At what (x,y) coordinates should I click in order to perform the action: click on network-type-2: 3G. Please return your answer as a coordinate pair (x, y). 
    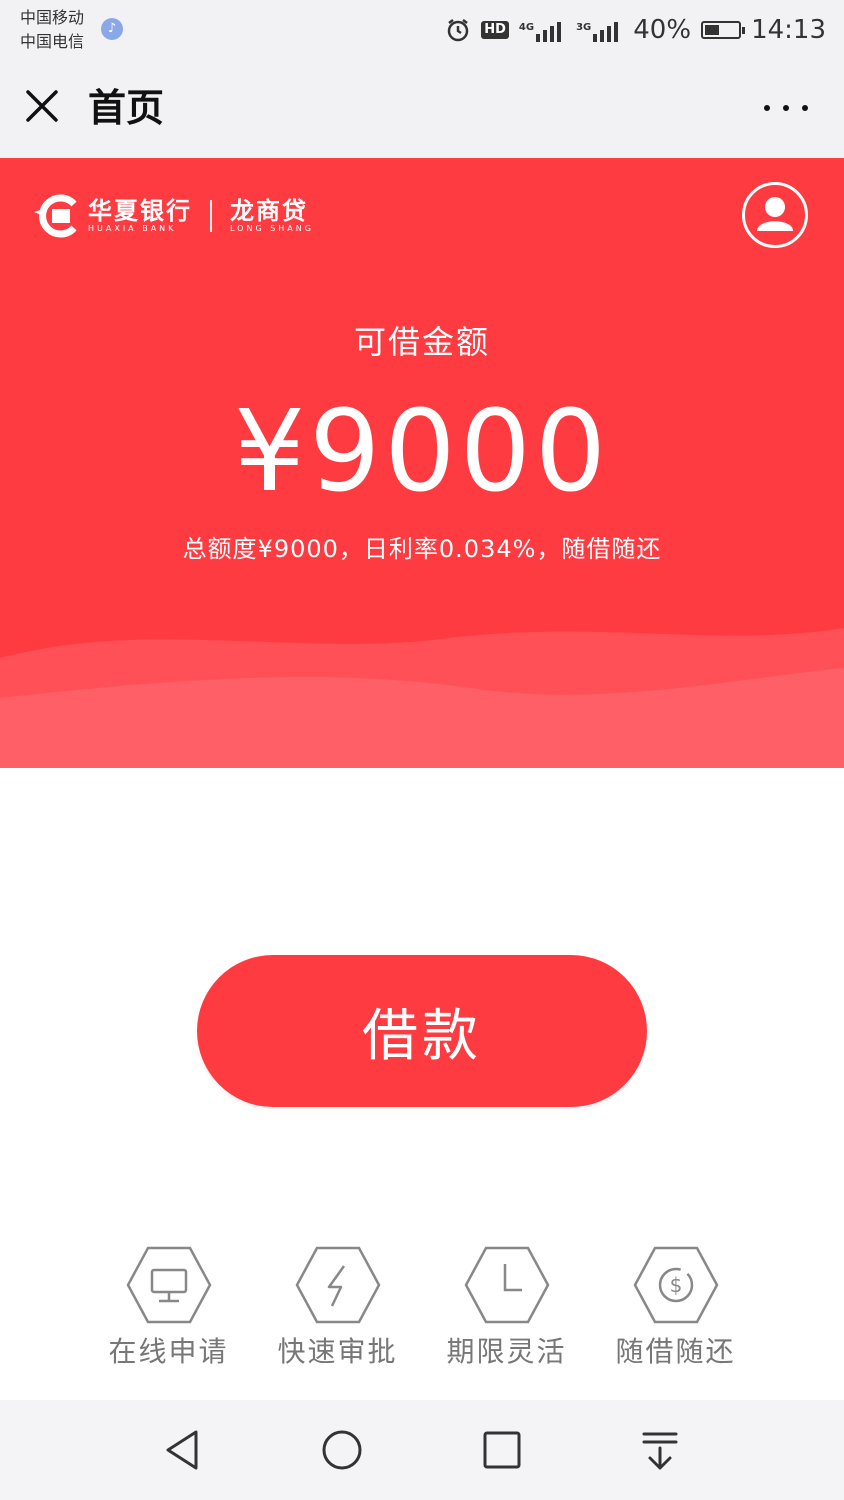
    Looking at the image, I should click on (584, 27).